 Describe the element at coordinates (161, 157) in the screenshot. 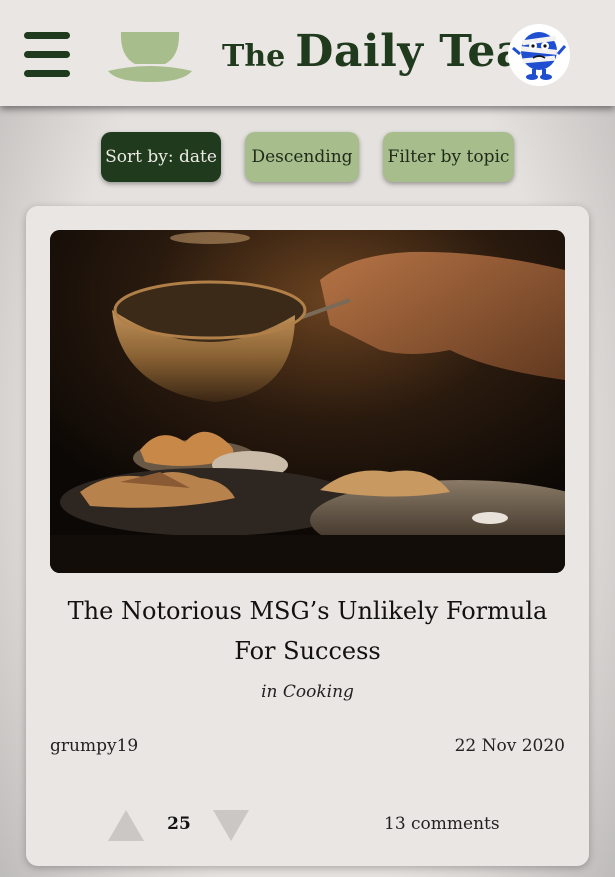

I see `sort-by-date-button: Sort by: date` at that location.